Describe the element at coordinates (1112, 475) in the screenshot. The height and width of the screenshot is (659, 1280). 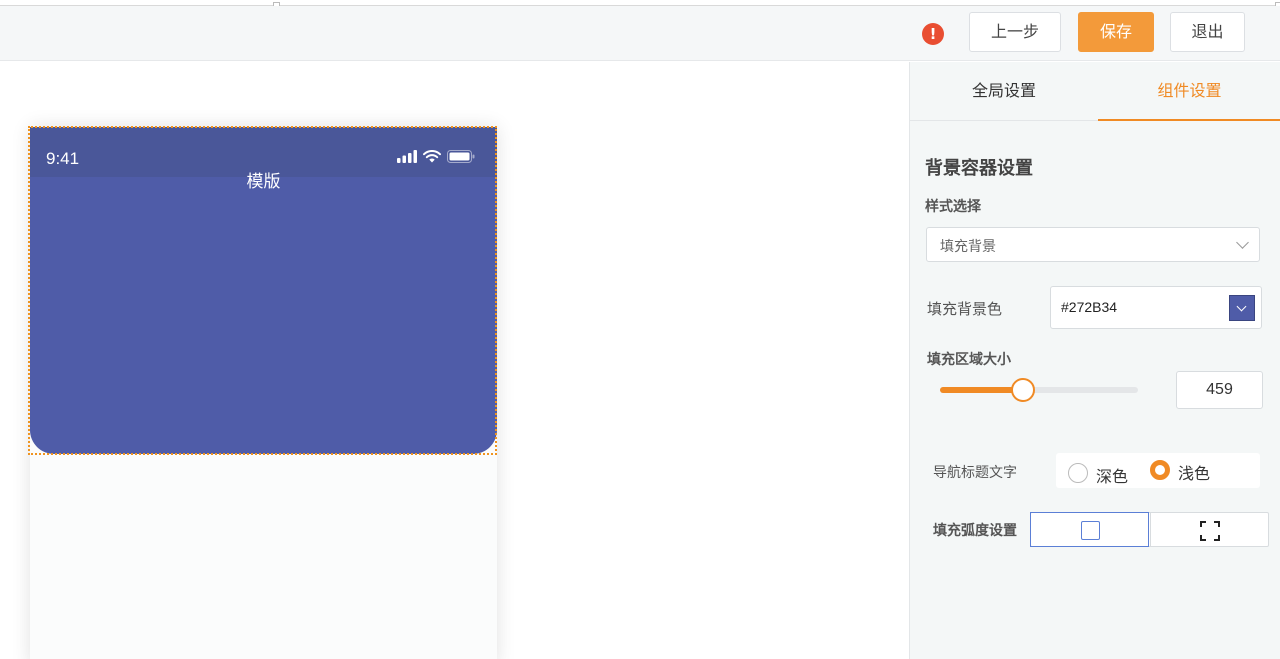
I see `radio-dark-label: 深色` at that location.